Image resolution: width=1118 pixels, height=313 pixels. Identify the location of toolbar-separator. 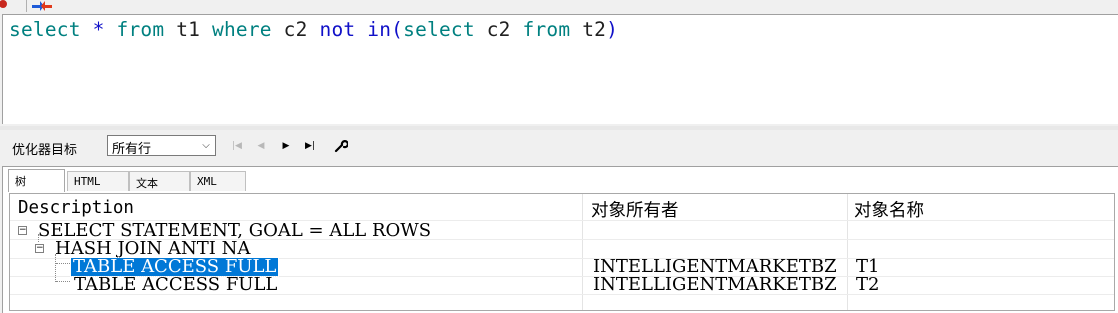
(26, 6).